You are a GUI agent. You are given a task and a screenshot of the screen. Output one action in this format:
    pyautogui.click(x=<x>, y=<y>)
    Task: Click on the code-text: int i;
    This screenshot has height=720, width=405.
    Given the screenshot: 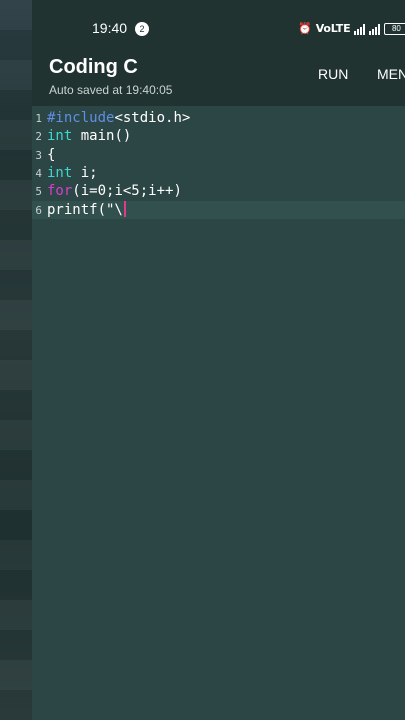 What is the action you would take?
    pyautogui.click(x=72, y=173)
    